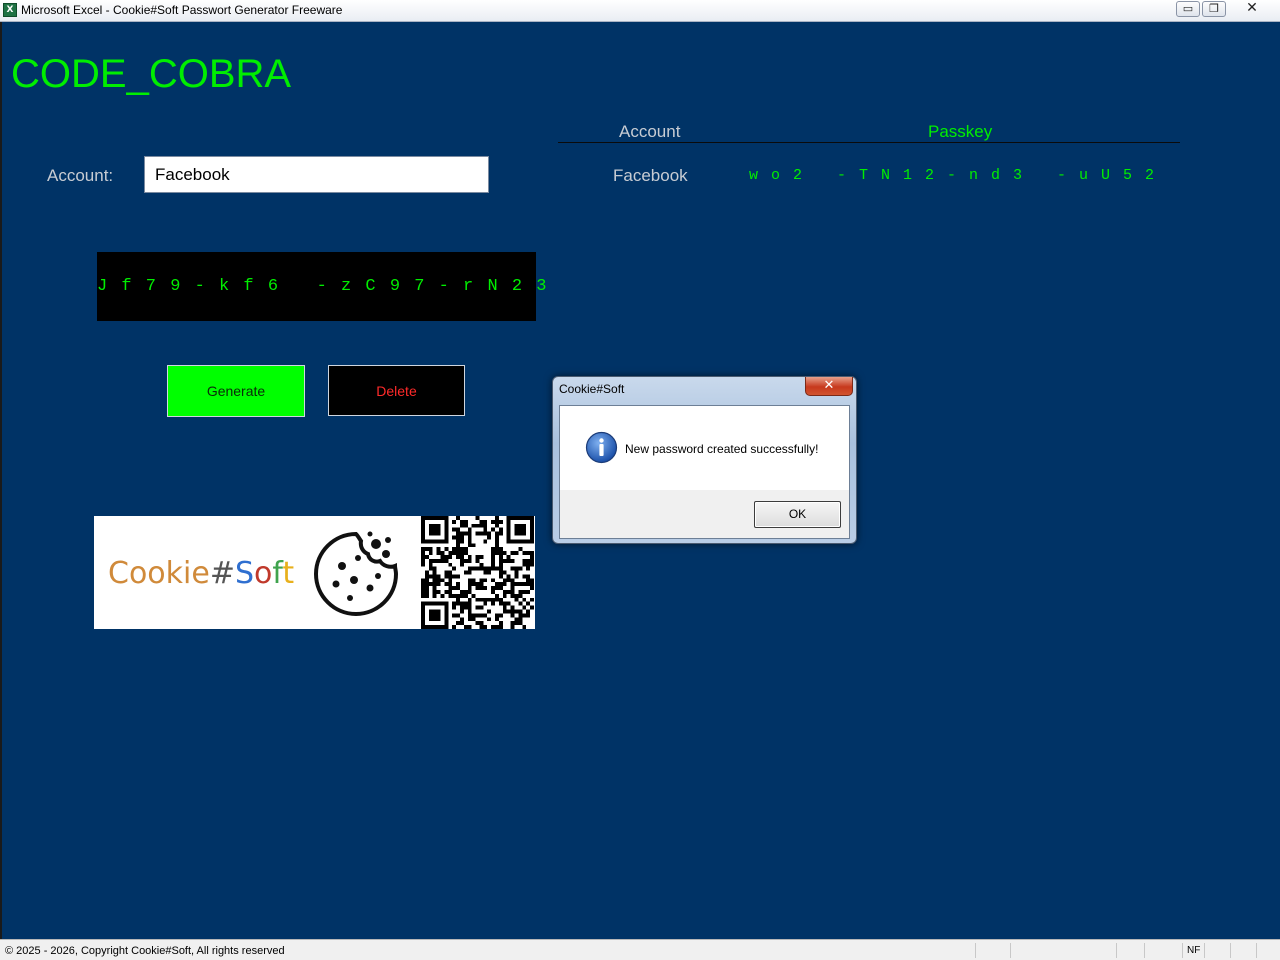 The width and height of the screenshot is (1280, 960). I want to click on brand-logo-text: Cookie#Soft, so click(201, 573).